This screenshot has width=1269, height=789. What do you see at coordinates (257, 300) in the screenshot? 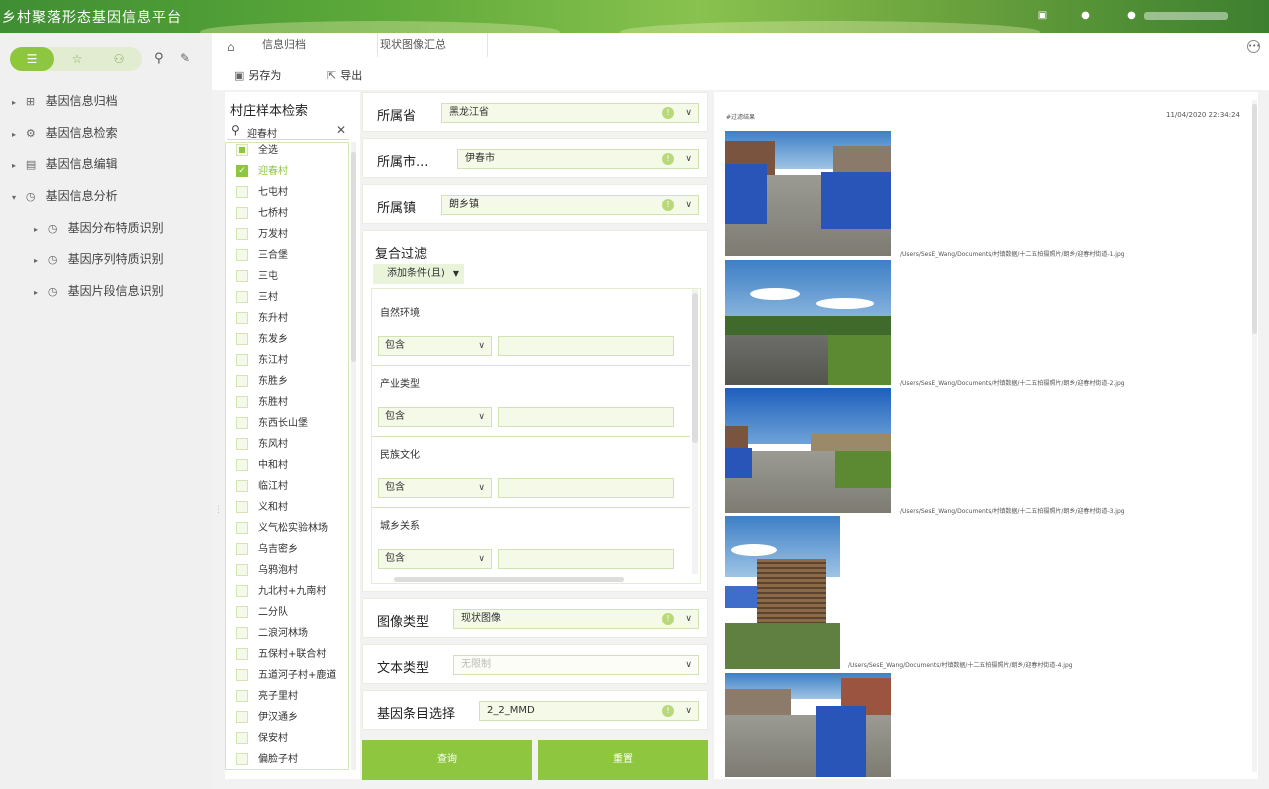
I see `village-list-item: 三村` at bounding box center [257, 300].